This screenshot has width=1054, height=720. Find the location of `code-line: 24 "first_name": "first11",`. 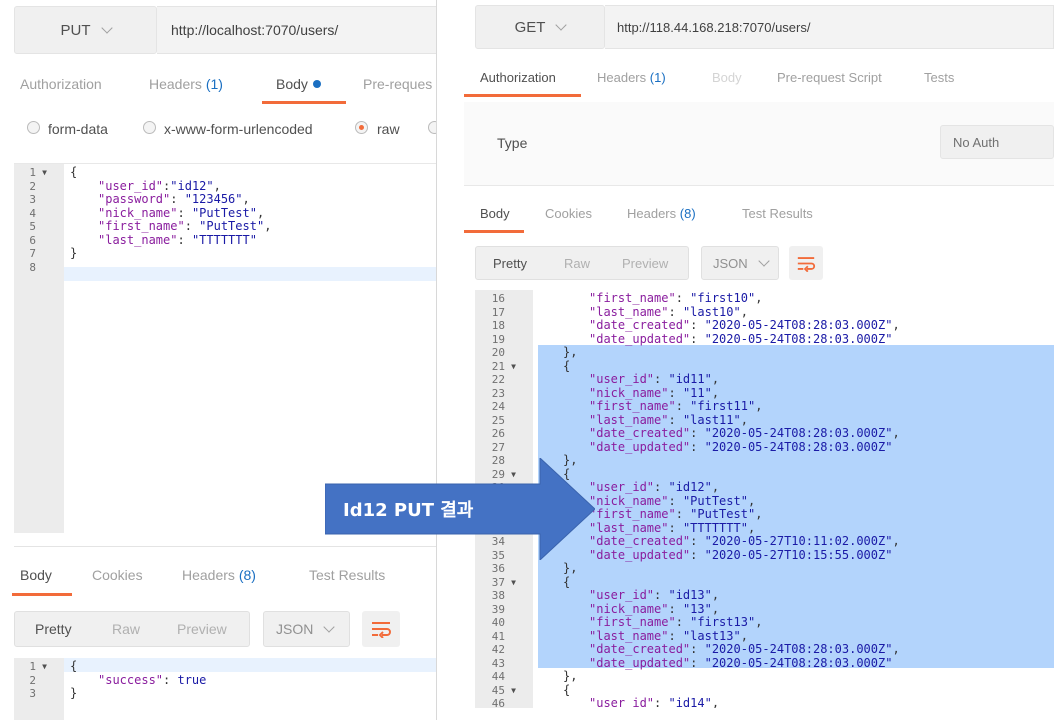

code-line: 24 "first_name": "first11", is located at coordinates (764, 406).